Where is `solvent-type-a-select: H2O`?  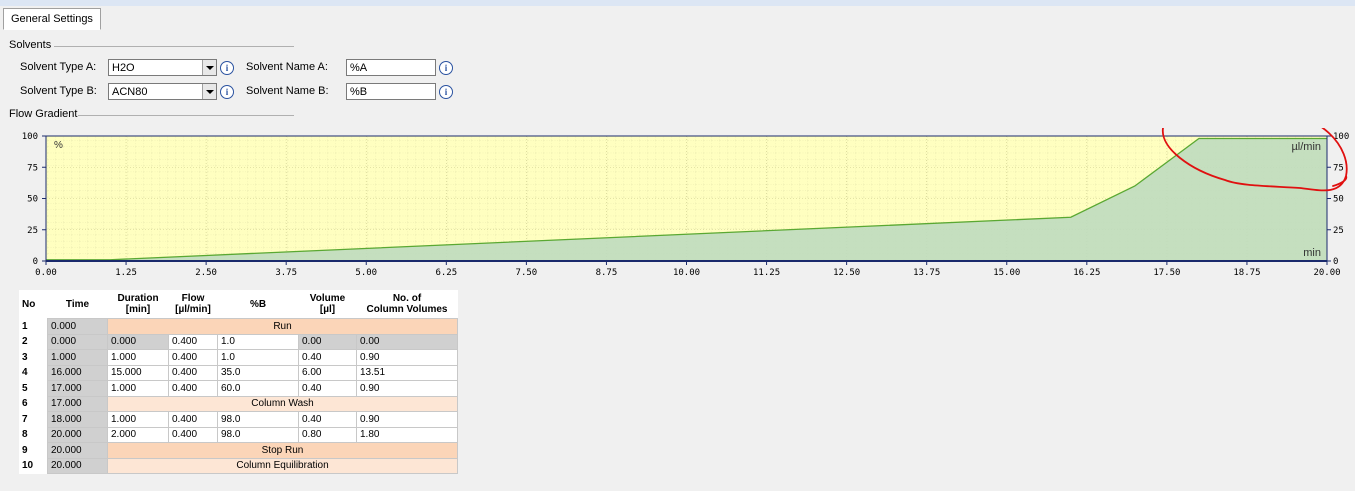
solvent-type-a-select: H2O is located at coordinates (162, 67).